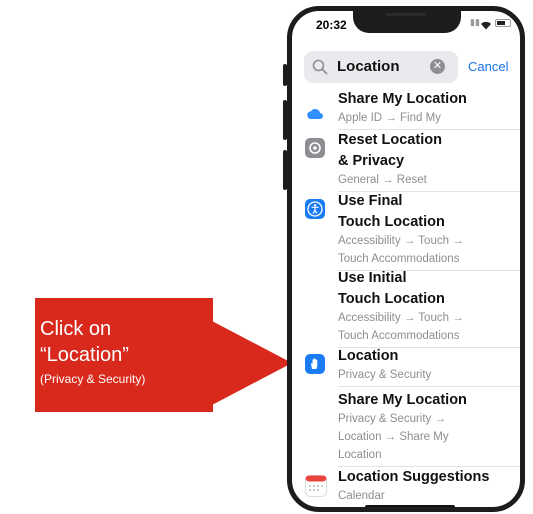 Image resolution: width=533 pixels, height=514 pixels. Describe the element at coordinates (406, 14) in the screenshot. I see `speaker-grille` at that location.